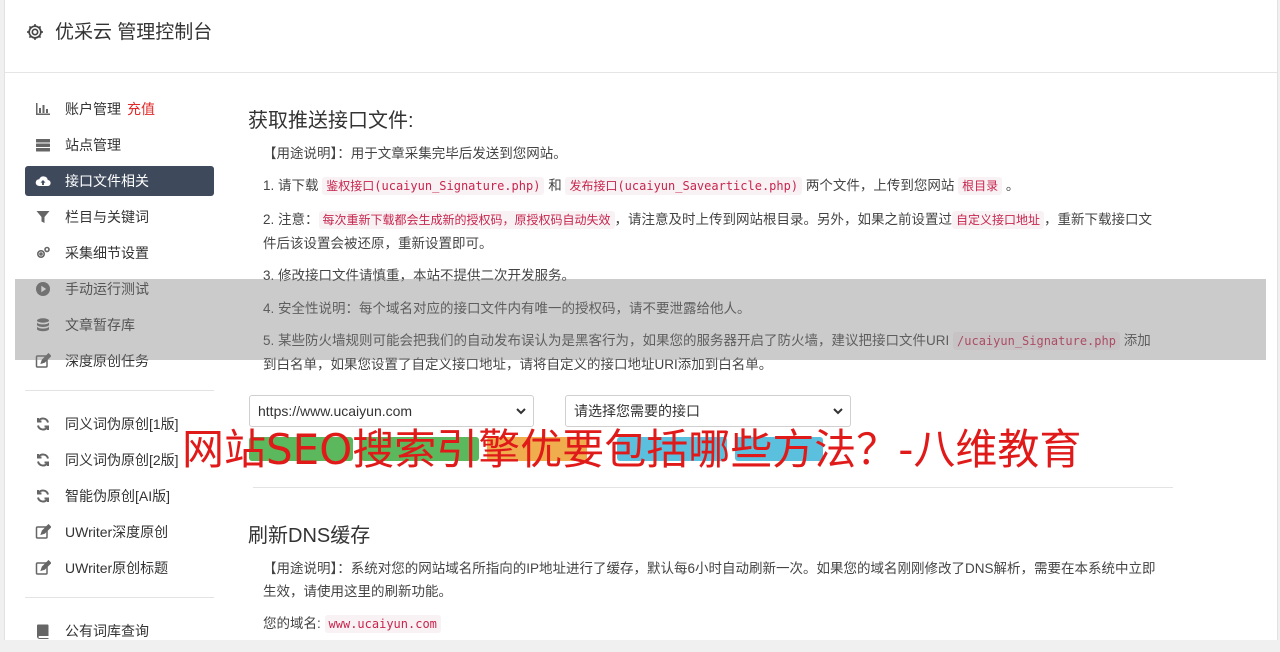 This screenshot has width=1280, height=652. Describe the element at coordinates (292, 623) in the screenshot. I see `domain-label: 您的域名:` at that location.